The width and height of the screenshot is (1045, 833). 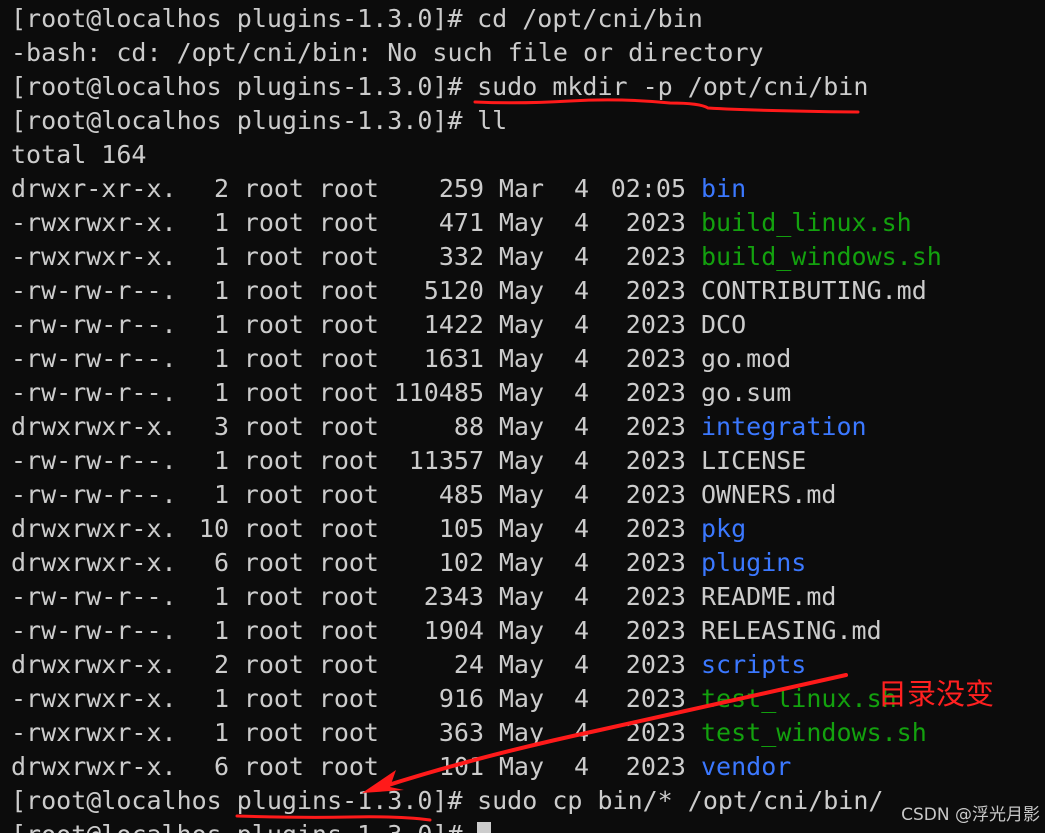 What do you see at coordinates (453, 290) in the screenshot?
I see `listing-size: 5120` at bounding box center [453, 290].